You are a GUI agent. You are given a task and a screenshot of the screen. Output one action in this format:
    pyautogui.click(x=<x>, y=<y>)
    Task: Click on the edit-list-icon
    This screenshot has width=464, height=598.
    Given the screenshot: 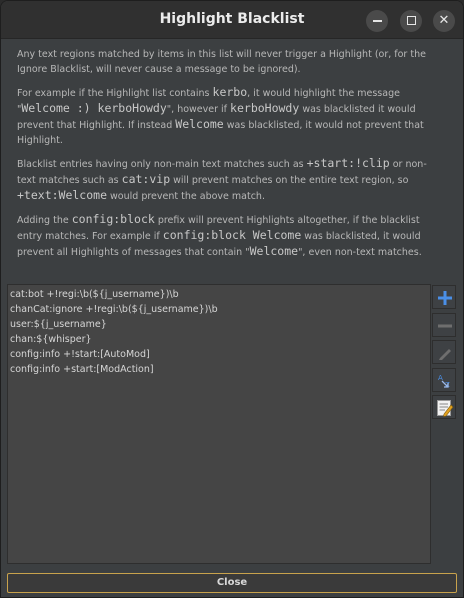 What is the action you would take?
    pyautogui.click(x=445, y=408)
    